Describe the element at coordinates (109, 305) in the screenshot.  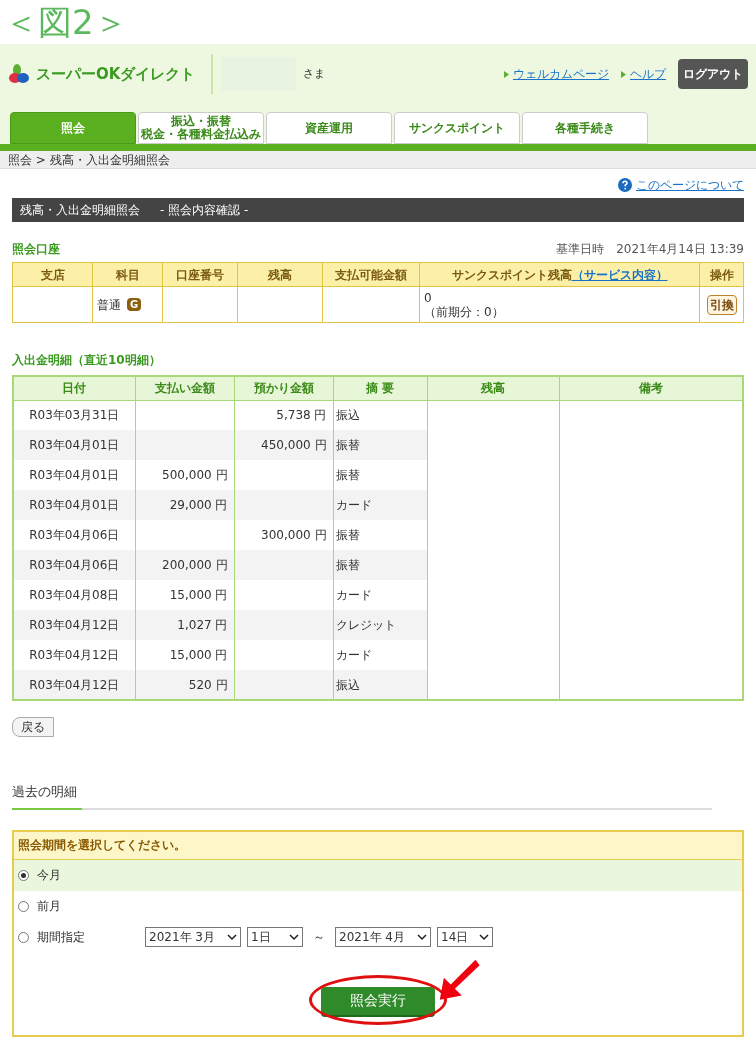
I see `account-type: 普通` at that location.